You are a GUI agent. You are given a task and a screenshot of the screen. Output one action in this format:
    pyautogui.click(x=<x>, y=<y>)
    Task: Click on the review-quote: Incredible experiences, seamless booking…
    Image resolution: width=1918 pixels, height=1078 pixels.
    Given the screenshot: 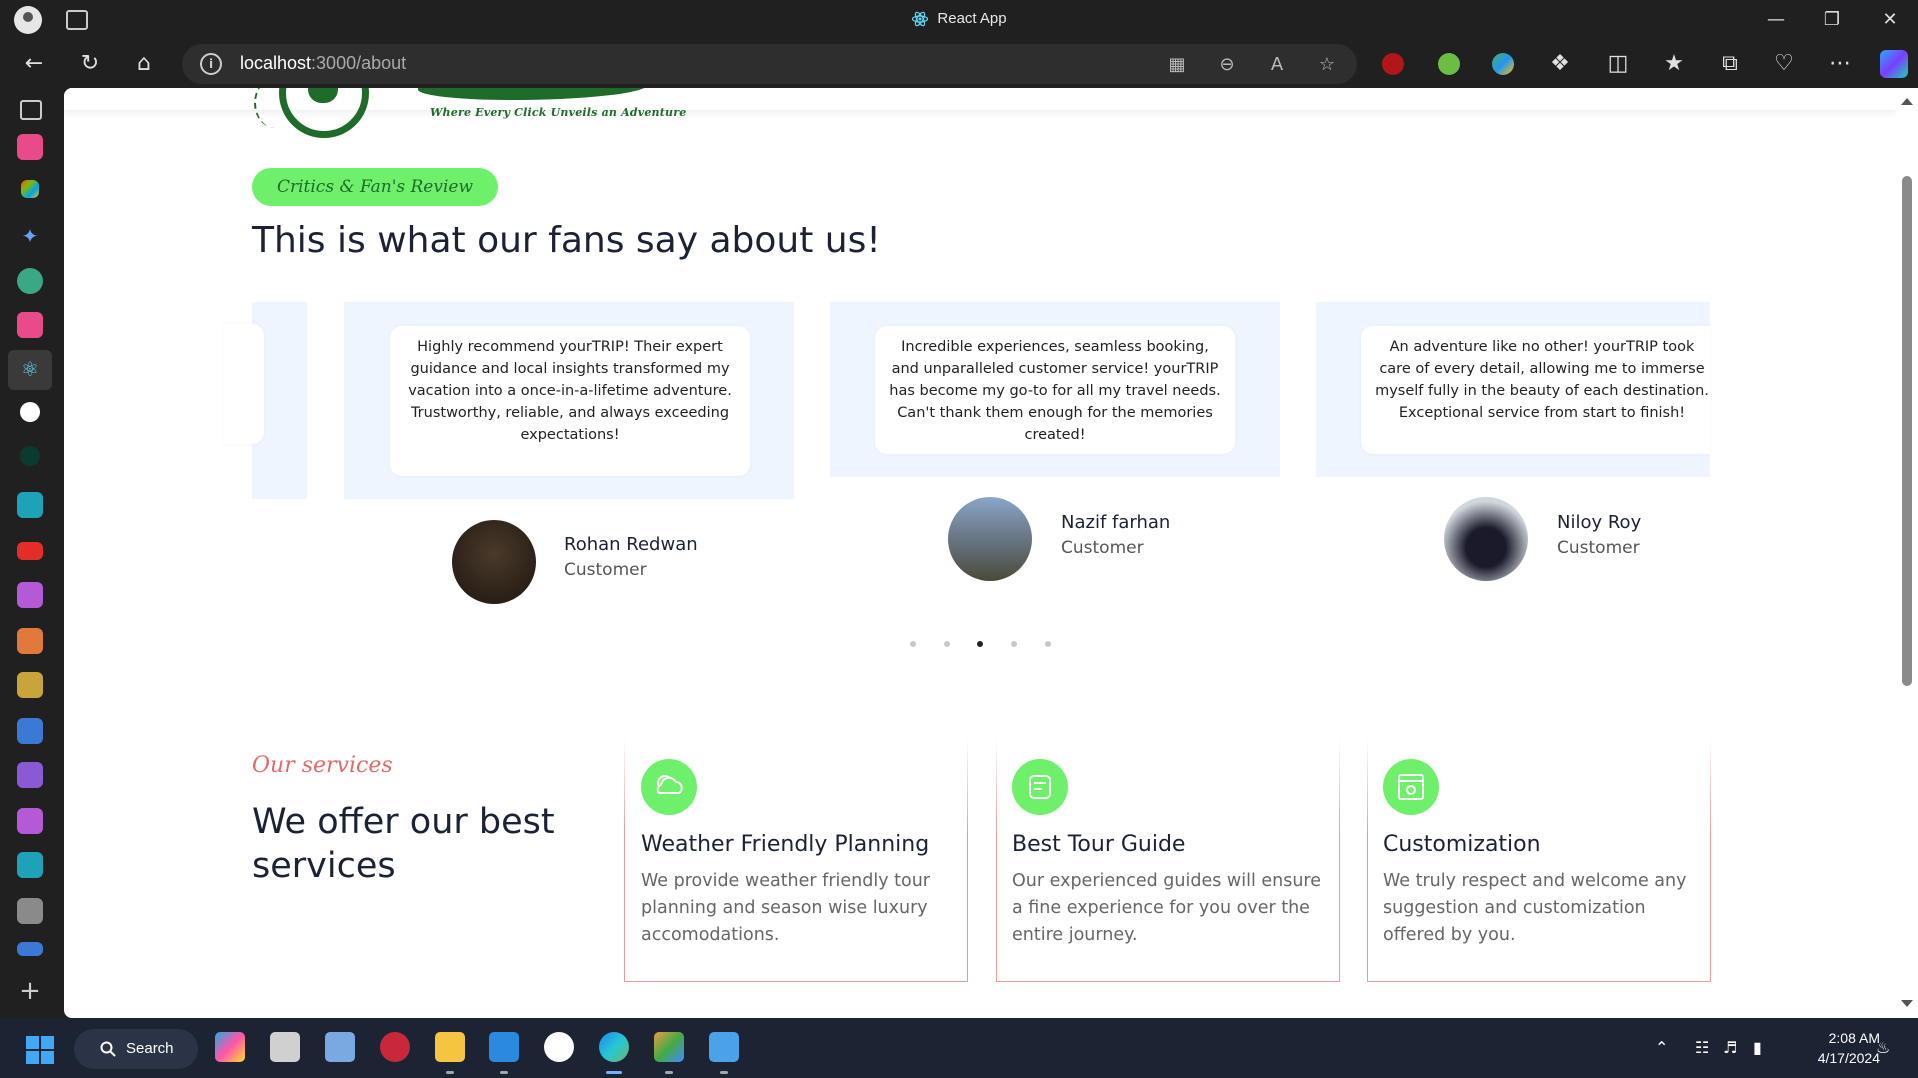 What is the action you would take?
    pyautogui.click(x=1055, y=391)
    